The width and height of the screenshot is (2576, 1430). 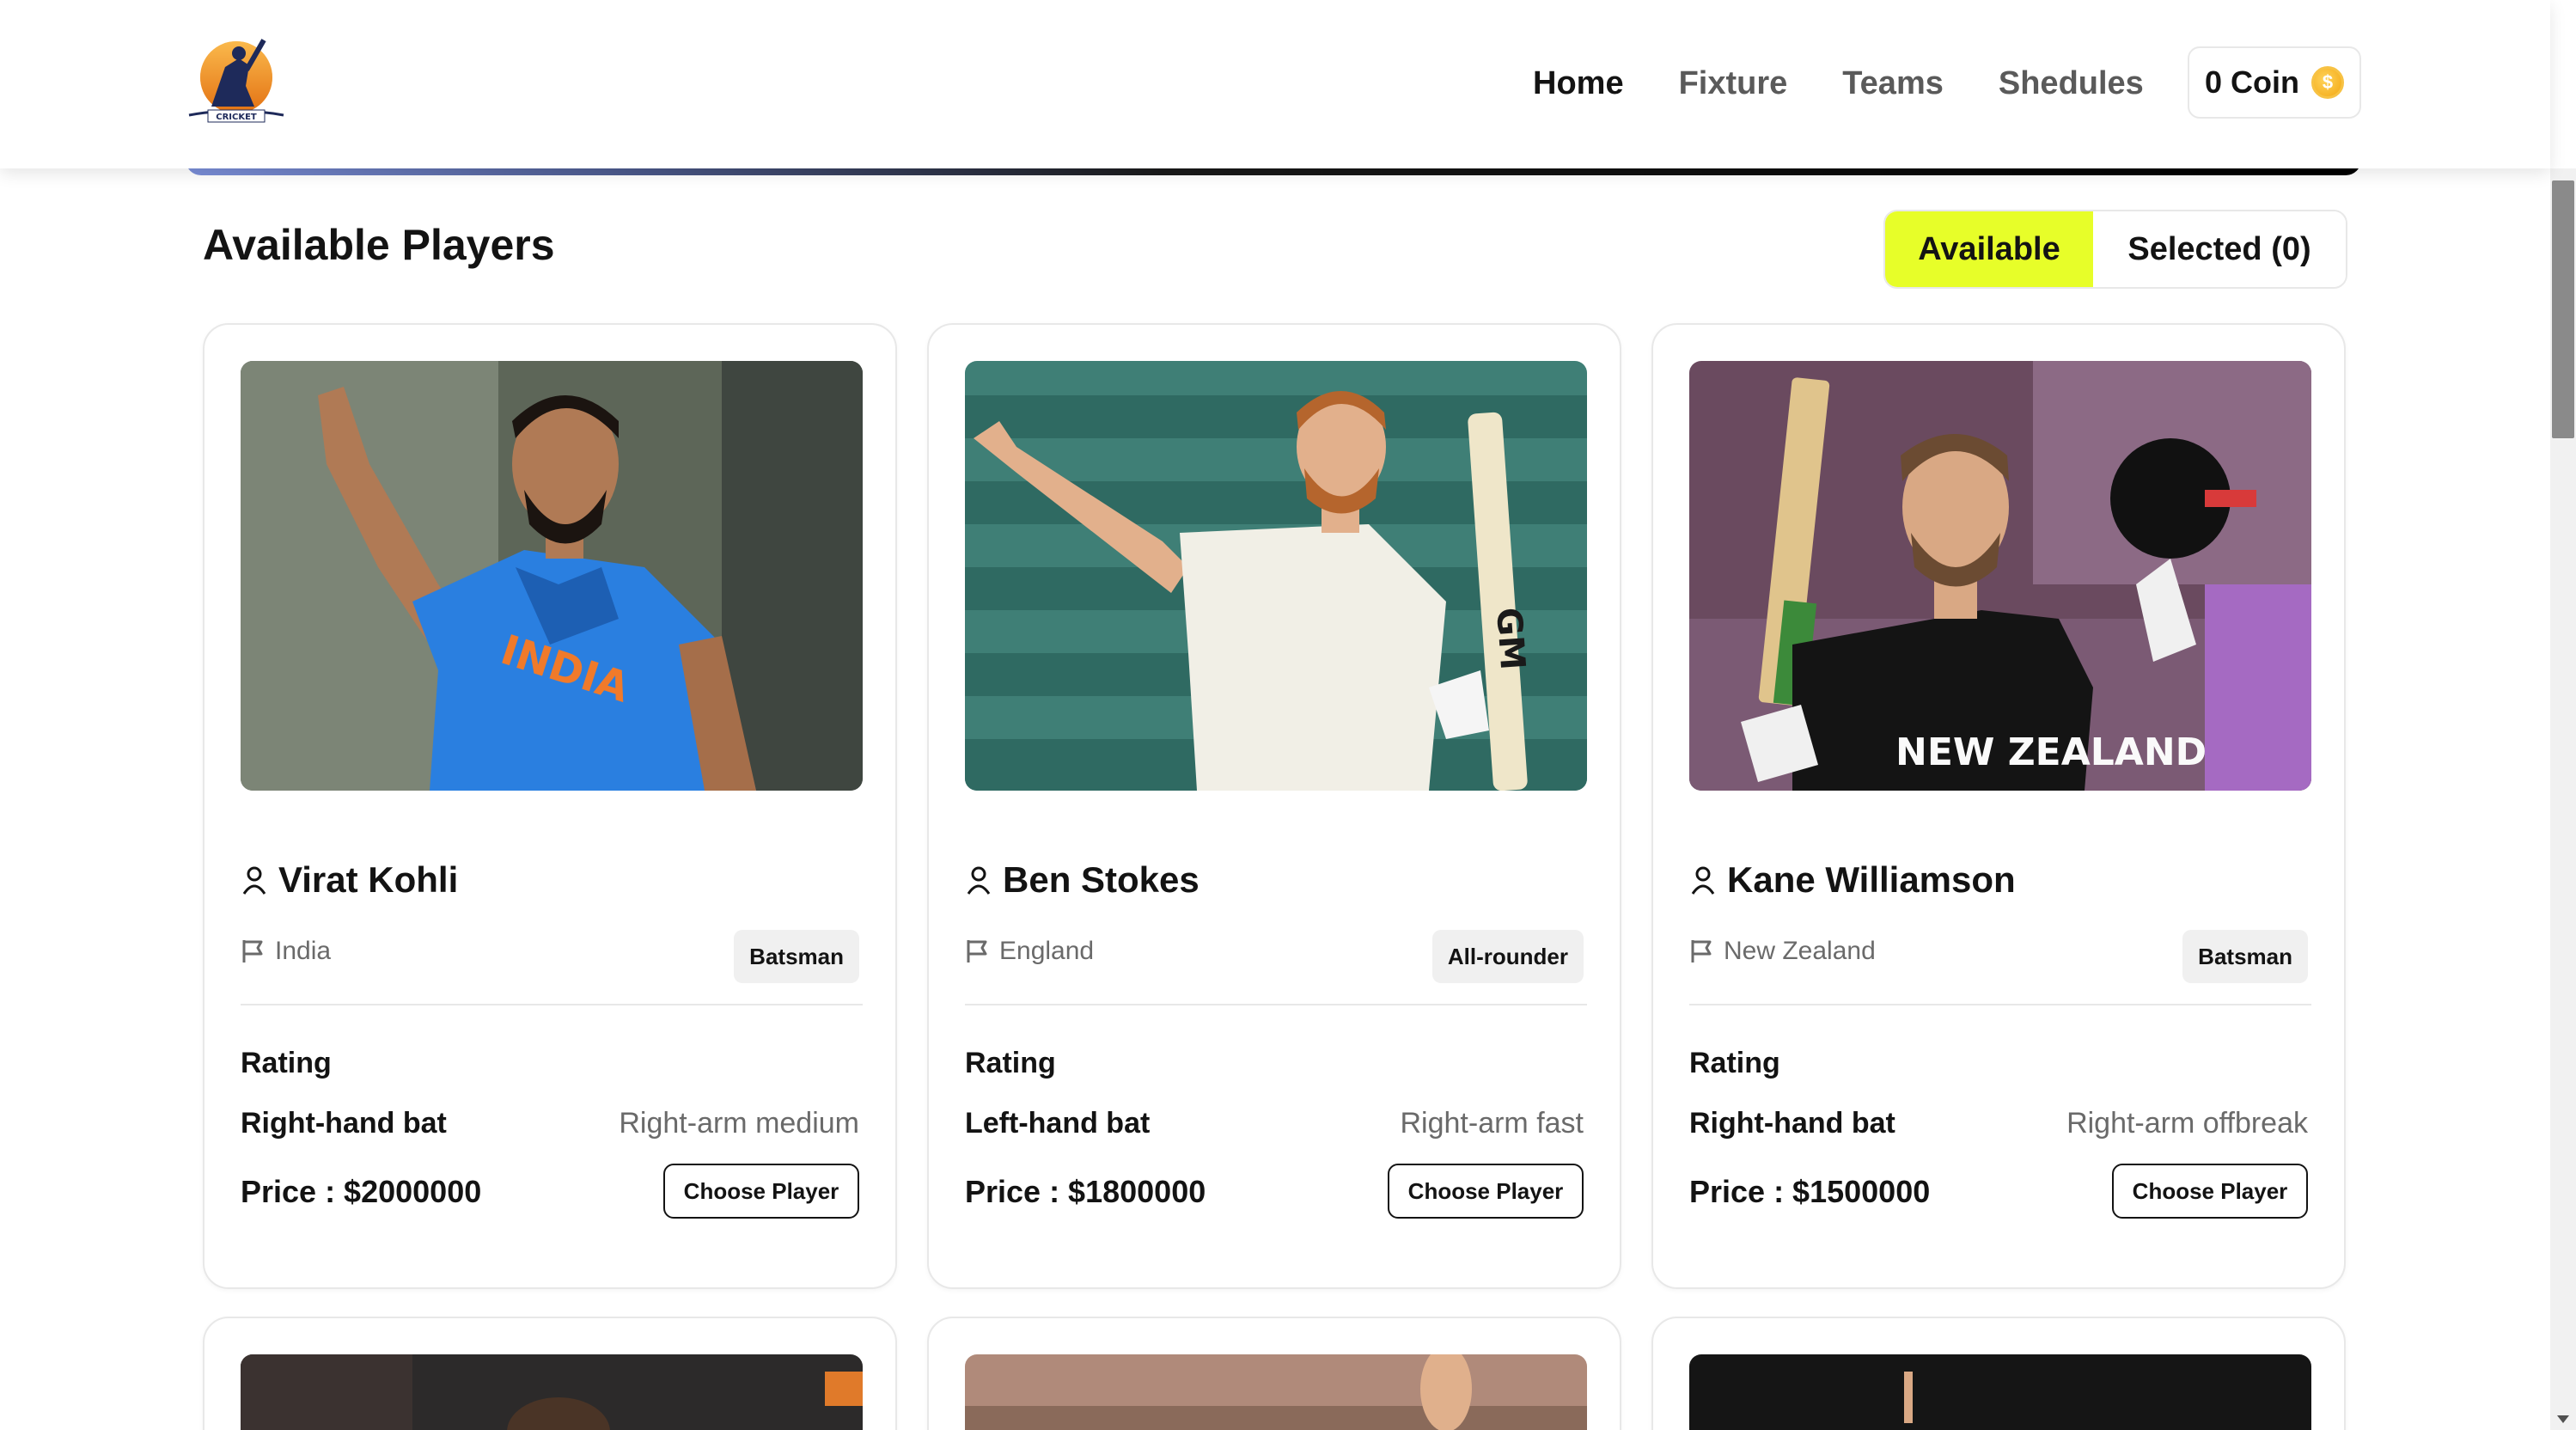 I want to click on page-scrollbar, so click(x=2563, y=799).